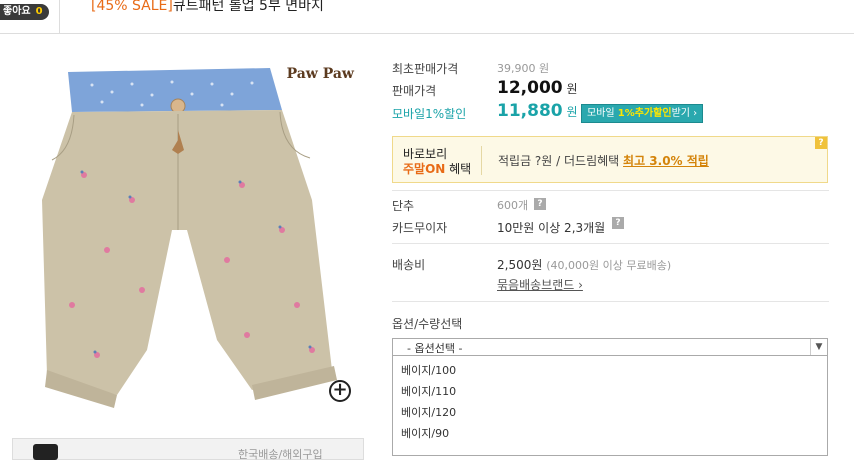 This screenshot has width=854, height=462. I want to click on mobile-discount-button: 모바일 1%추가할인받기 ›, so click(642, 113).